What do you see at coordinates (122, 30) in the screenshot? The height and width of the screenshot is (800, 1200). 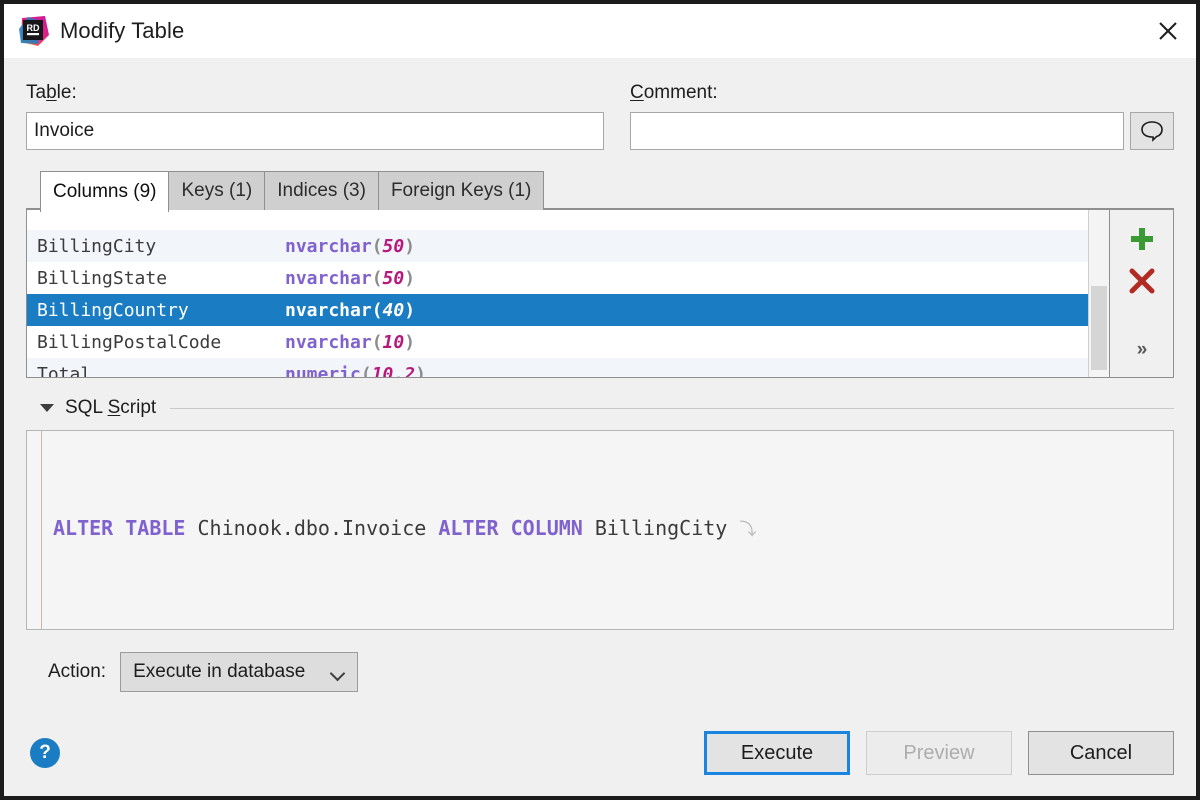 I see `window-title: Modify Table` at bounding box center [122, 30].